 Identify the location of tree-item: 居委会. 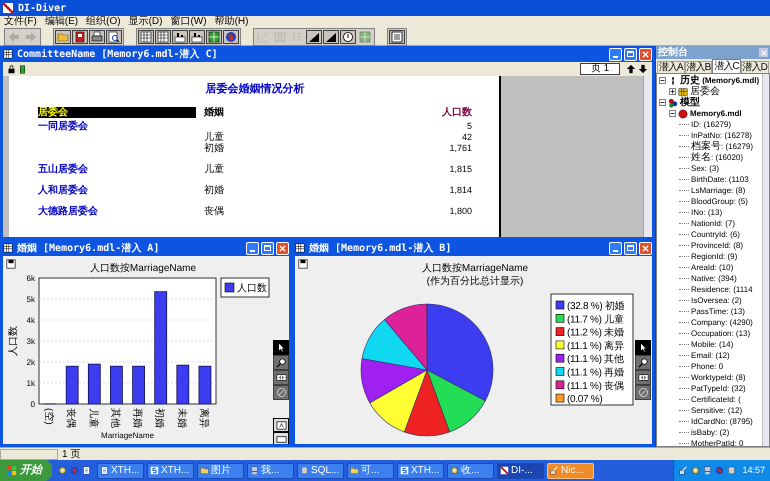
(705, 91).